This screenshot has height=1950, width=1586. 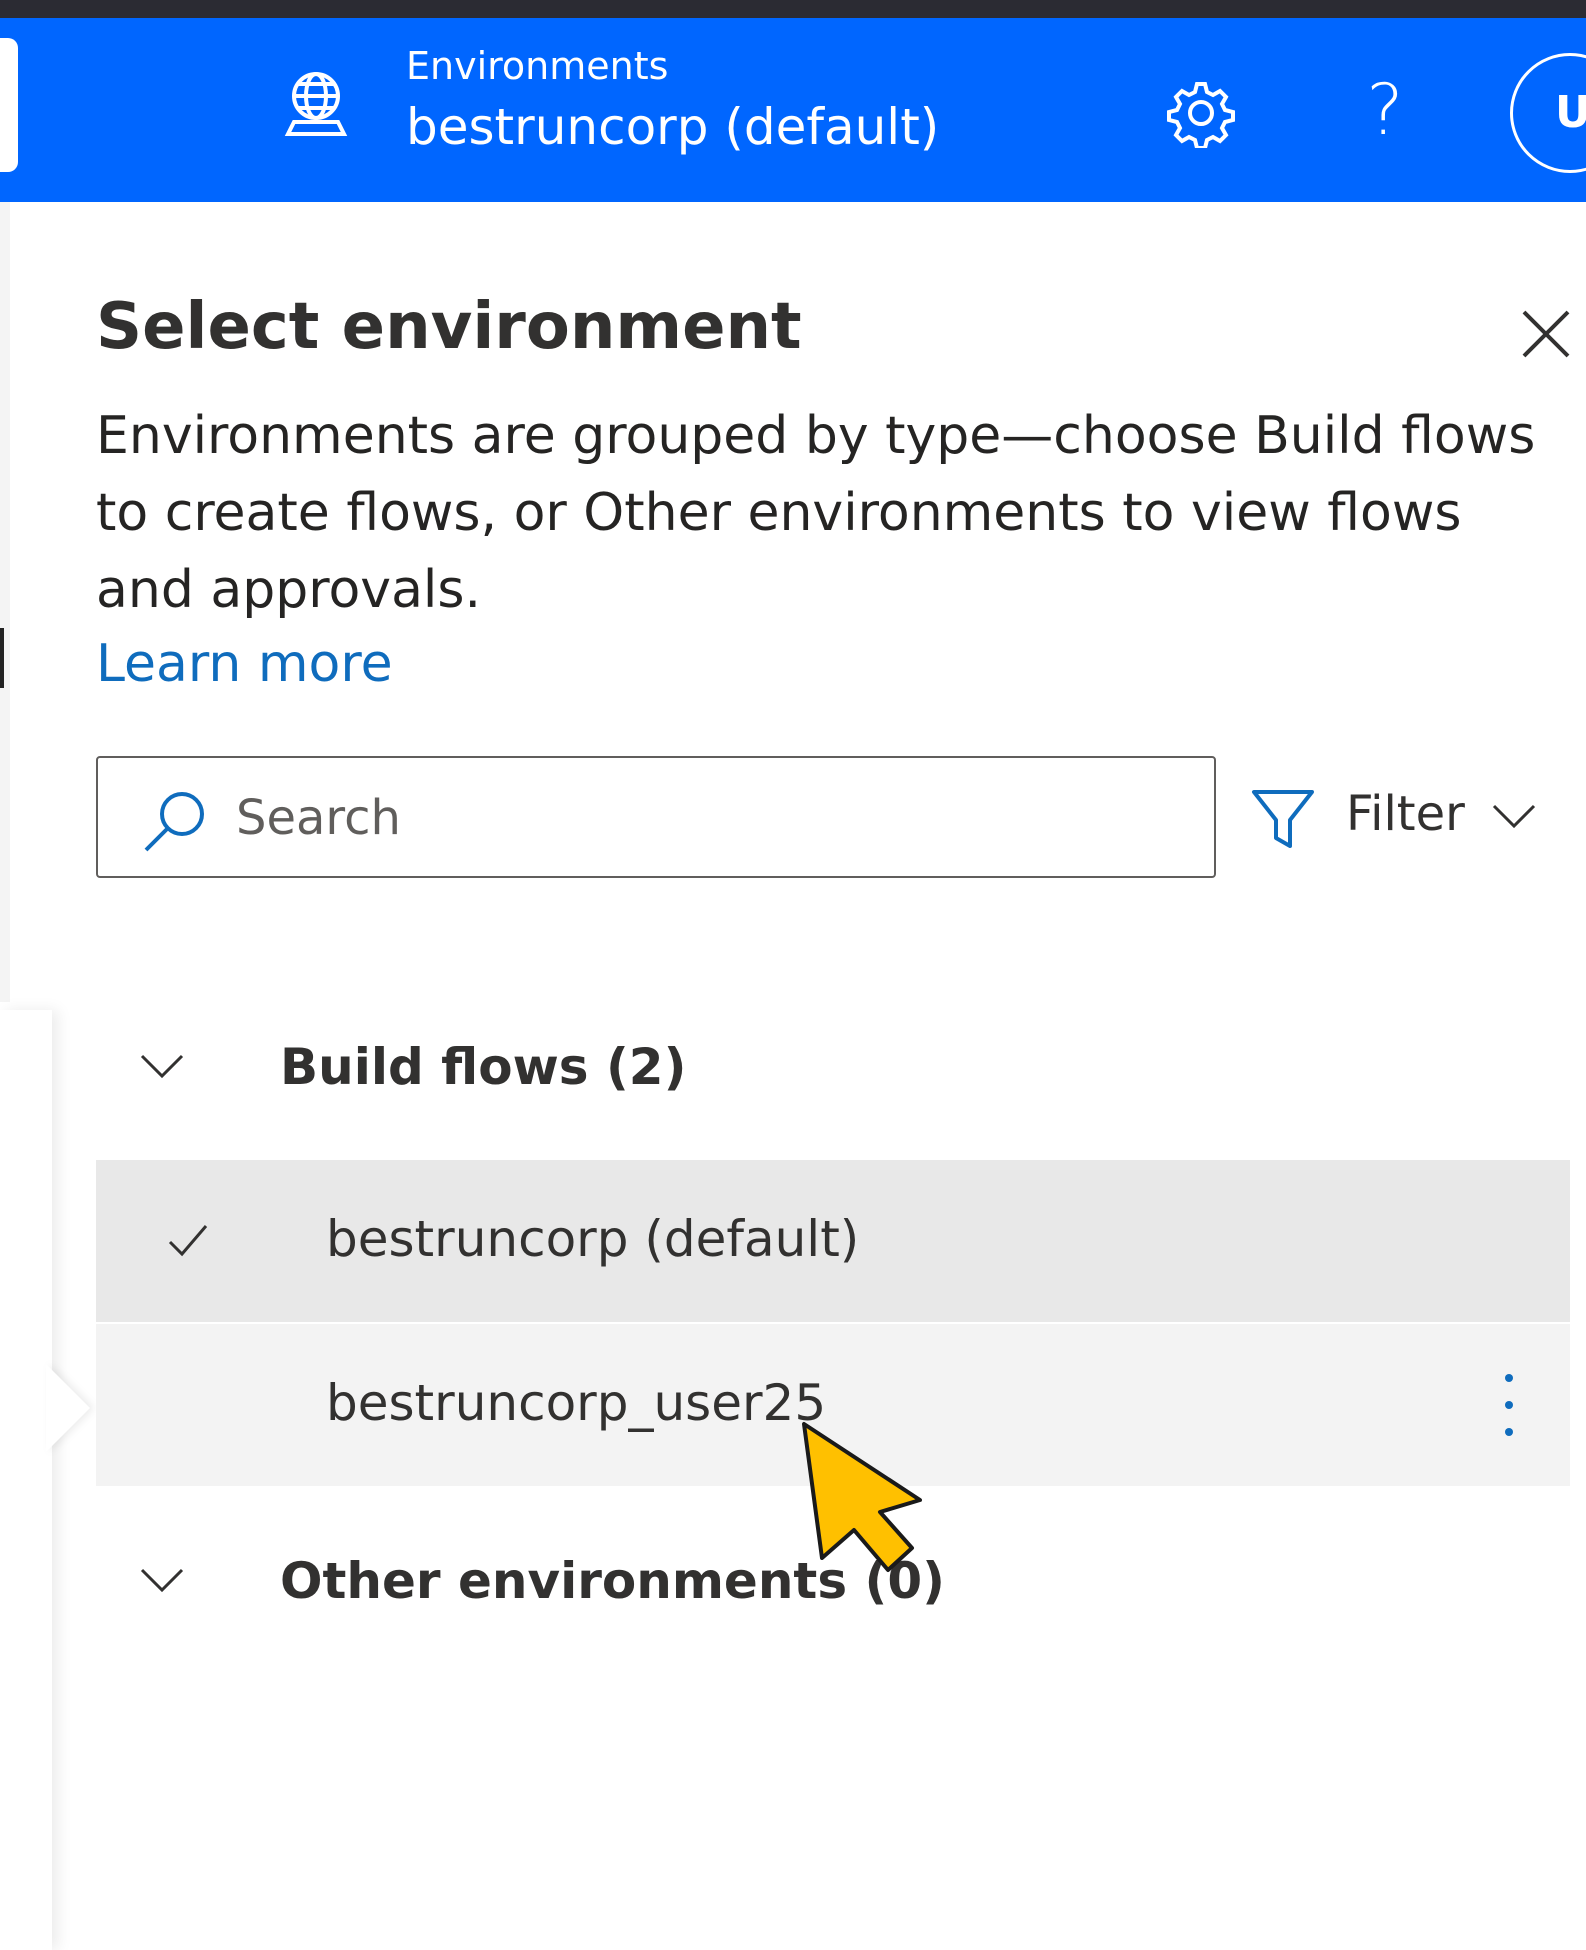 I want to click on filter-label: Filter, so click(x=1405, y=814).